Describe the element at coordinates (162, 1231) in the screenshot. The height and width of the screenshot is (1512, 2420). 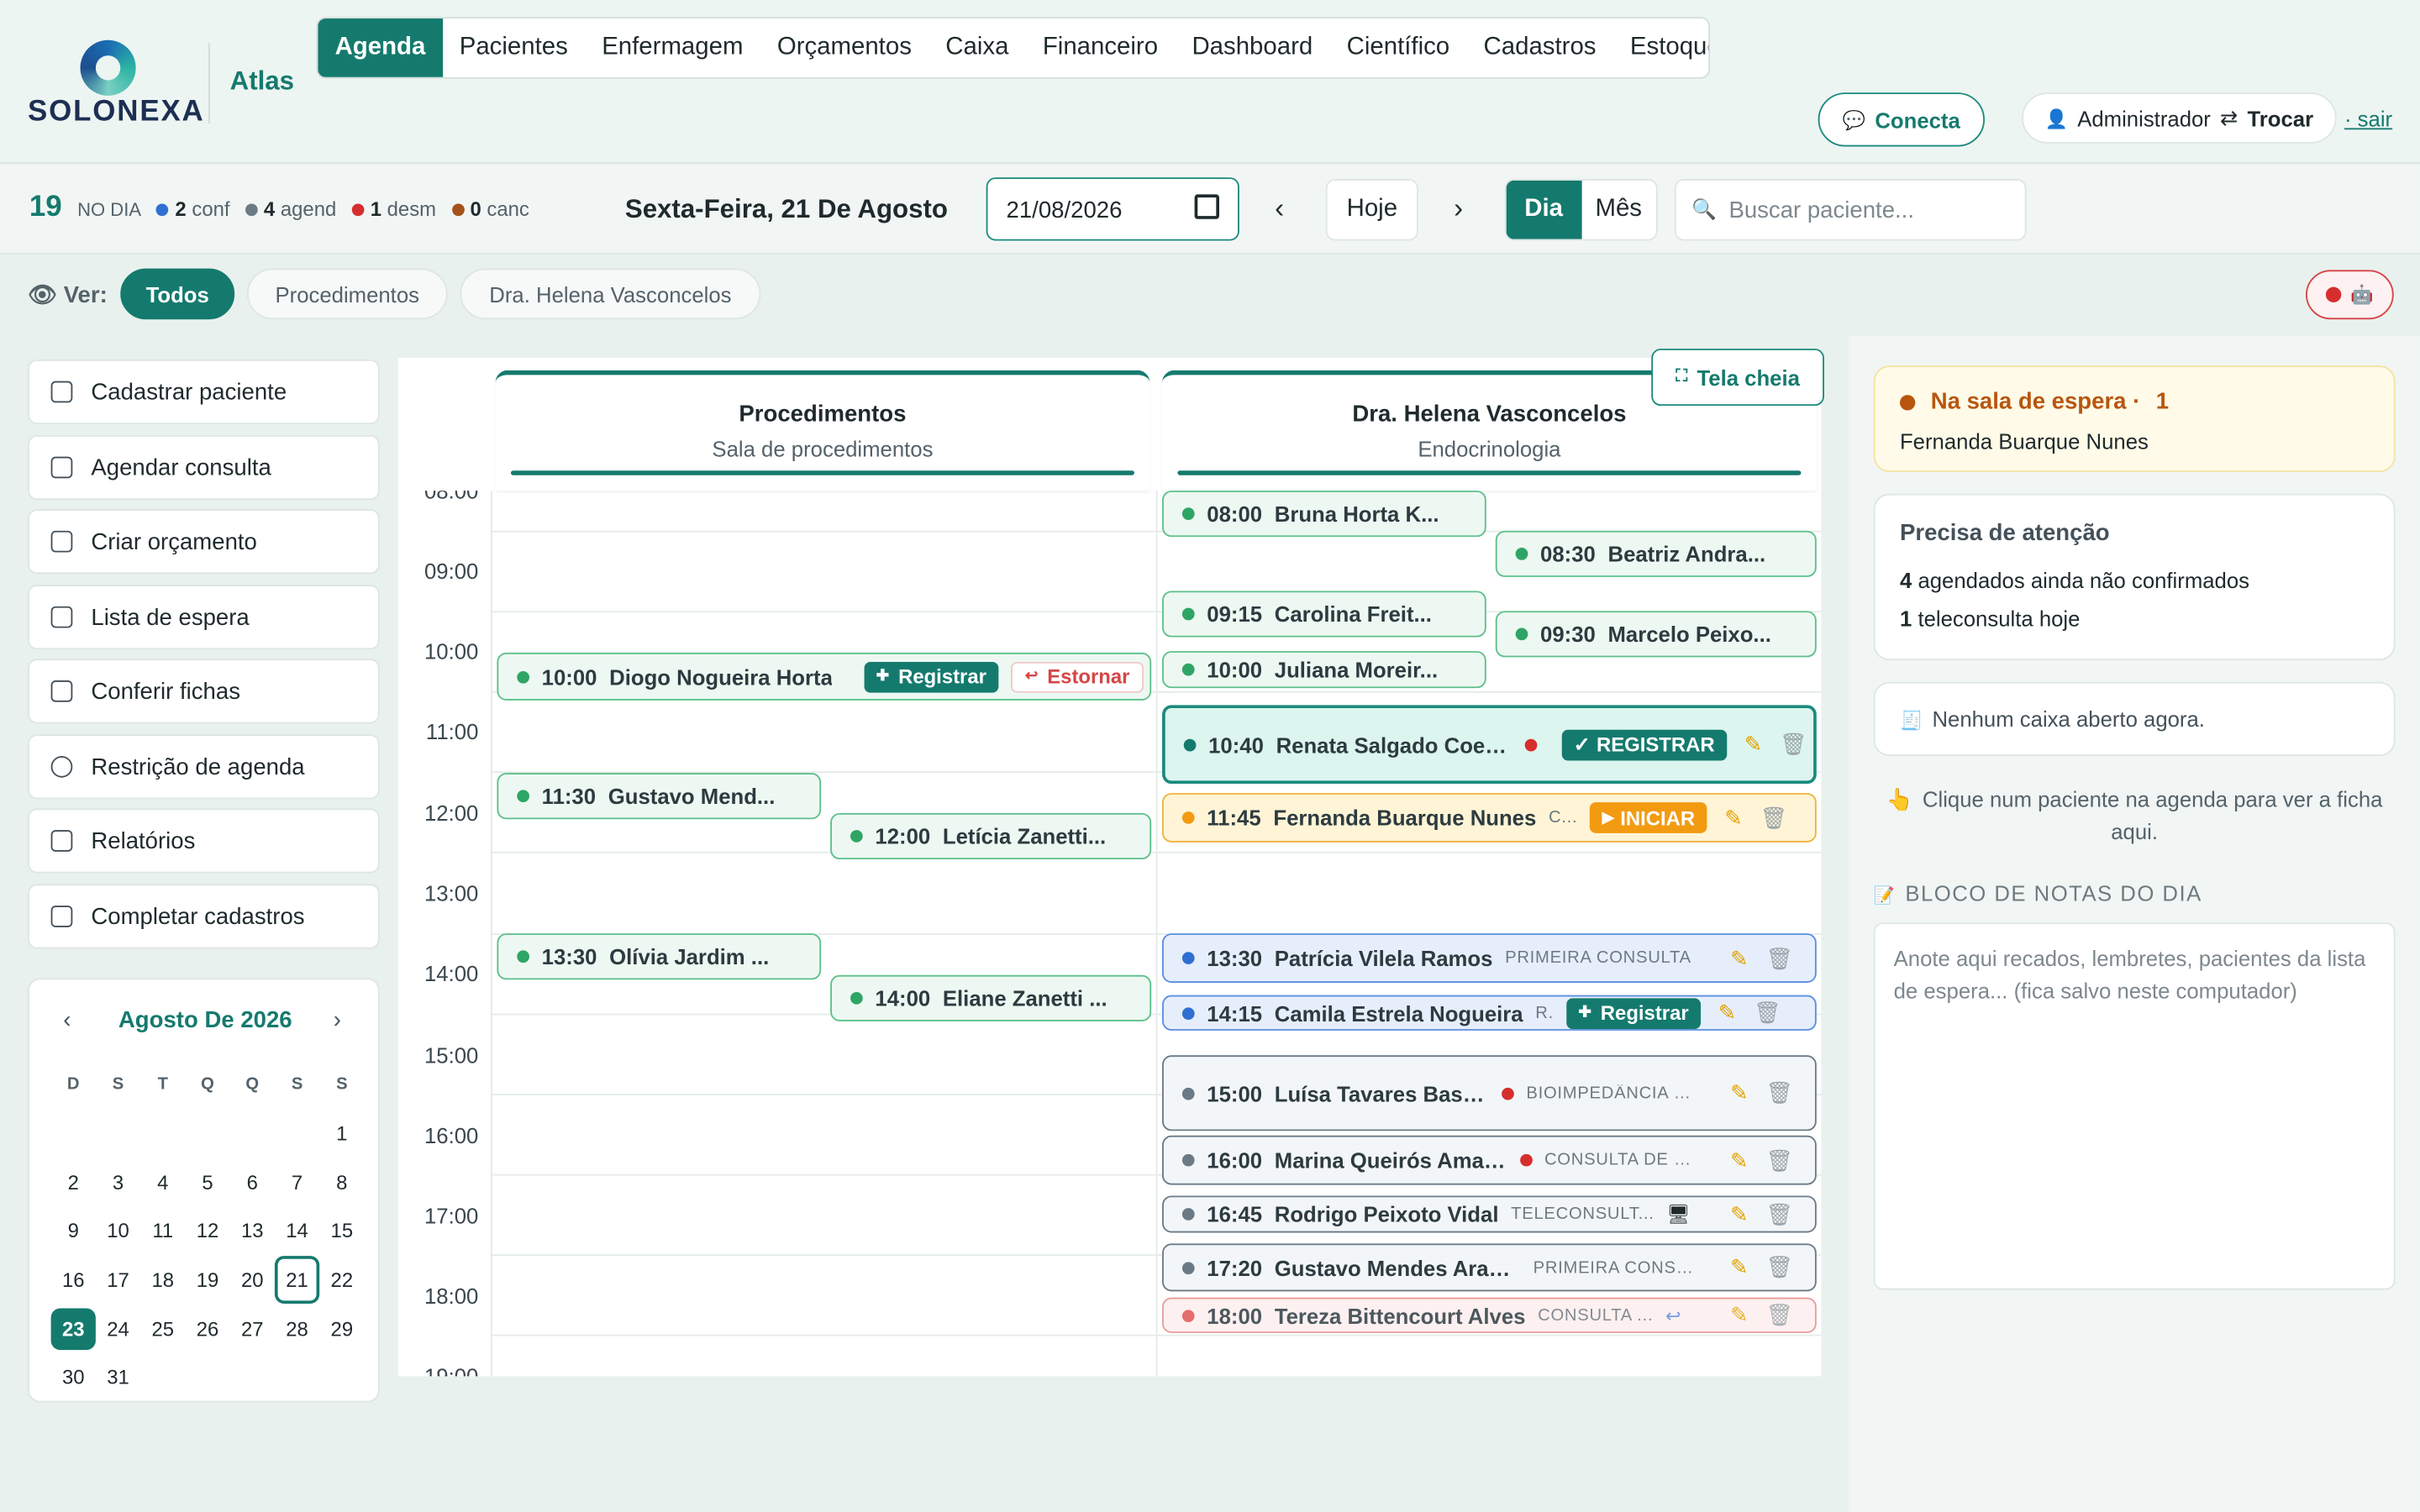
I see `calendar-day: 11` at that location.